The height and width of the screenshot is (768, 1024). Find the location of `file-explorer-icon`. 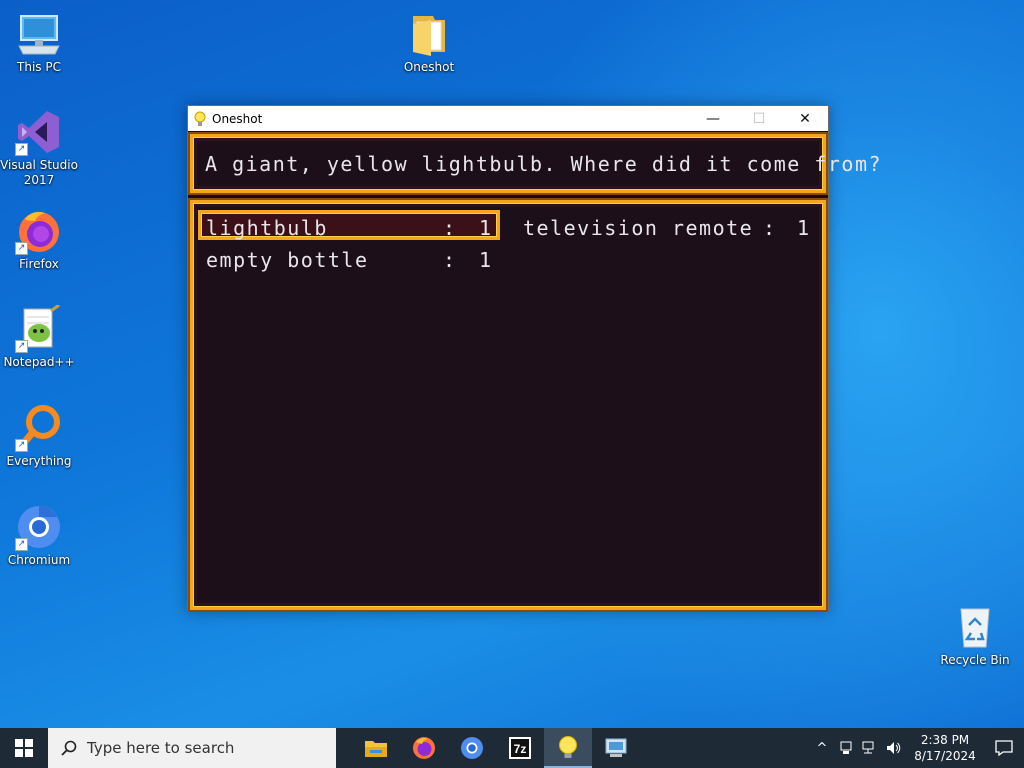

file-explorer-icon is located at coordinates (376, 749).